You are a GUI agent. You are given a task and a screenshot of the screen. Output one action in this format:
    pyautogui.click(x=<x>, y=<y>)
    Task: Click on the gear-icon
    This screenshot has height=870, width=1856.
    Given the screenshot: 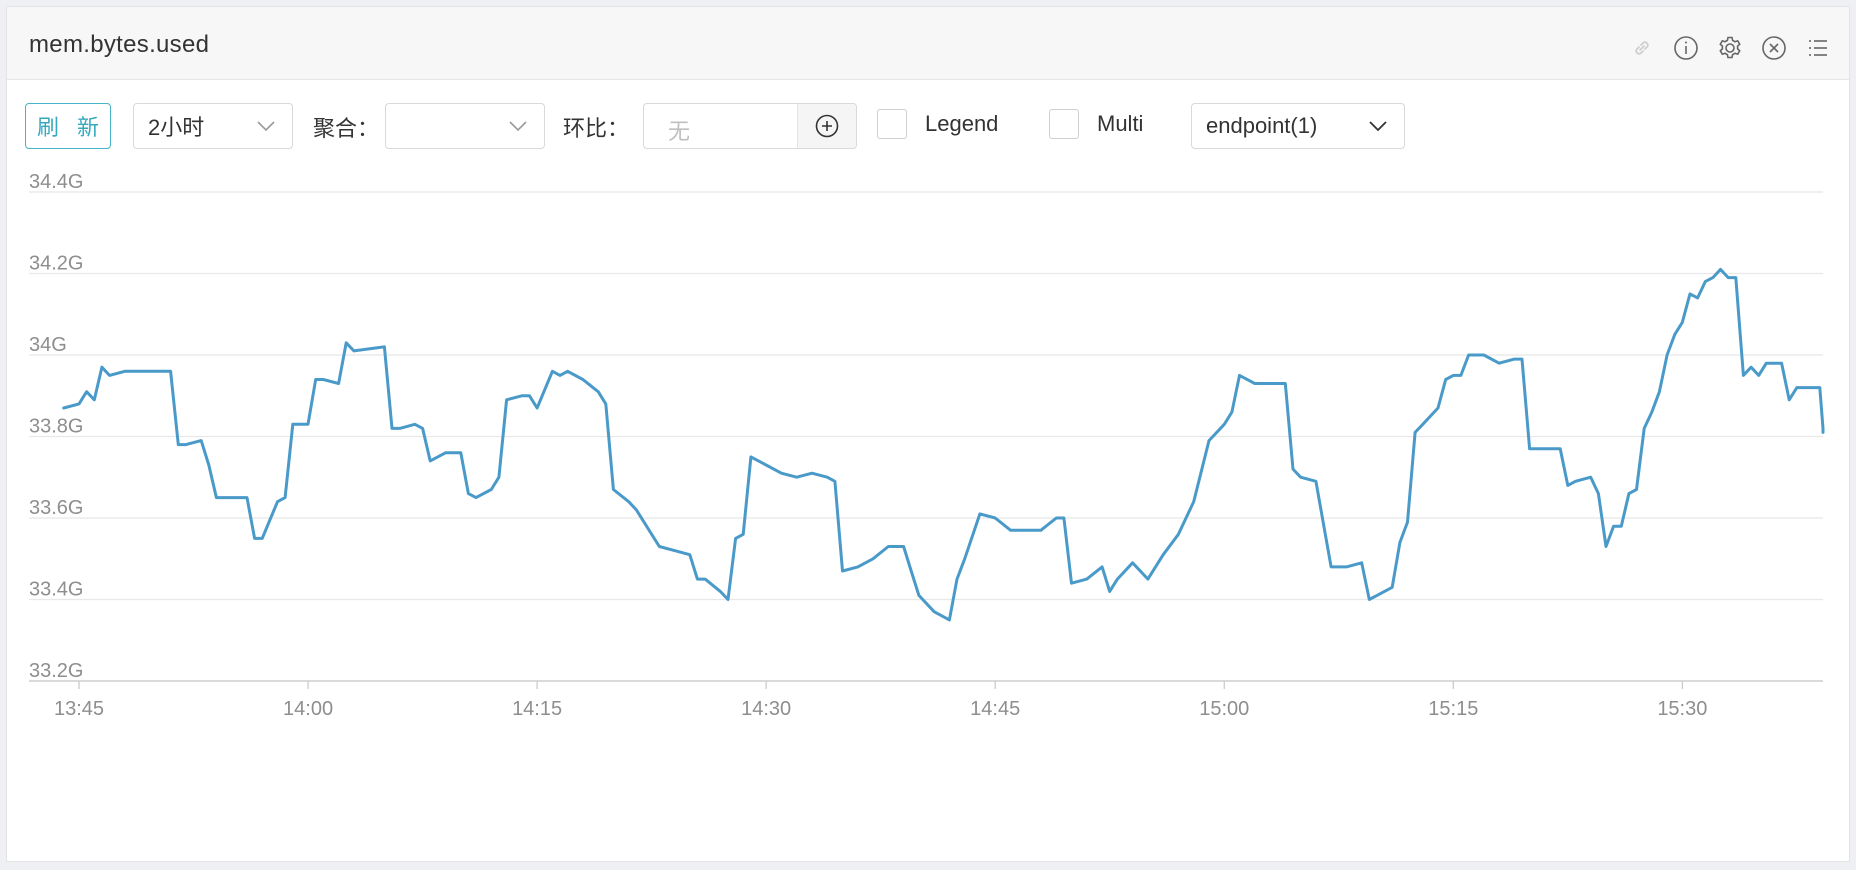 What is the action you would take?
    pyautogui.click(x=1730, y=48)
    